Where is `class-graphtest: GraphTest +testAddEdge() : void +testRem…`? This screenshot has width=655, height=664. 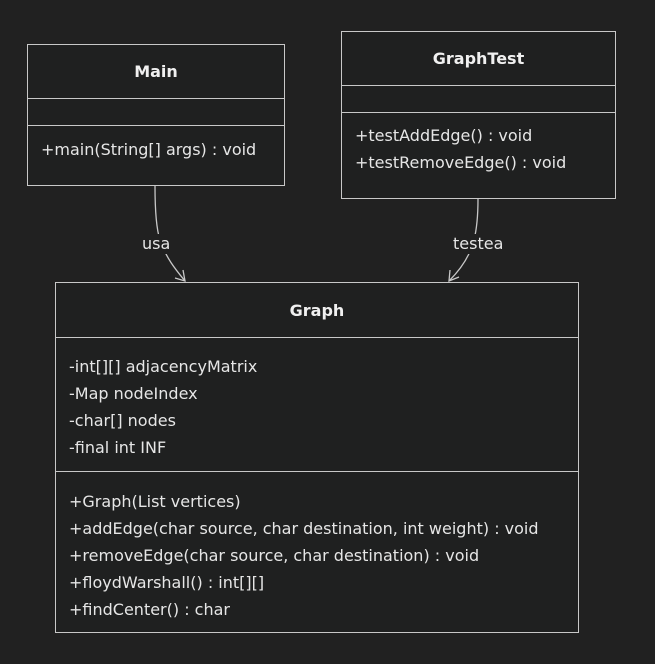
class-graphtest: GraphTest +testAddEdge() : void +testRem… is located at coordinates (478, 115).